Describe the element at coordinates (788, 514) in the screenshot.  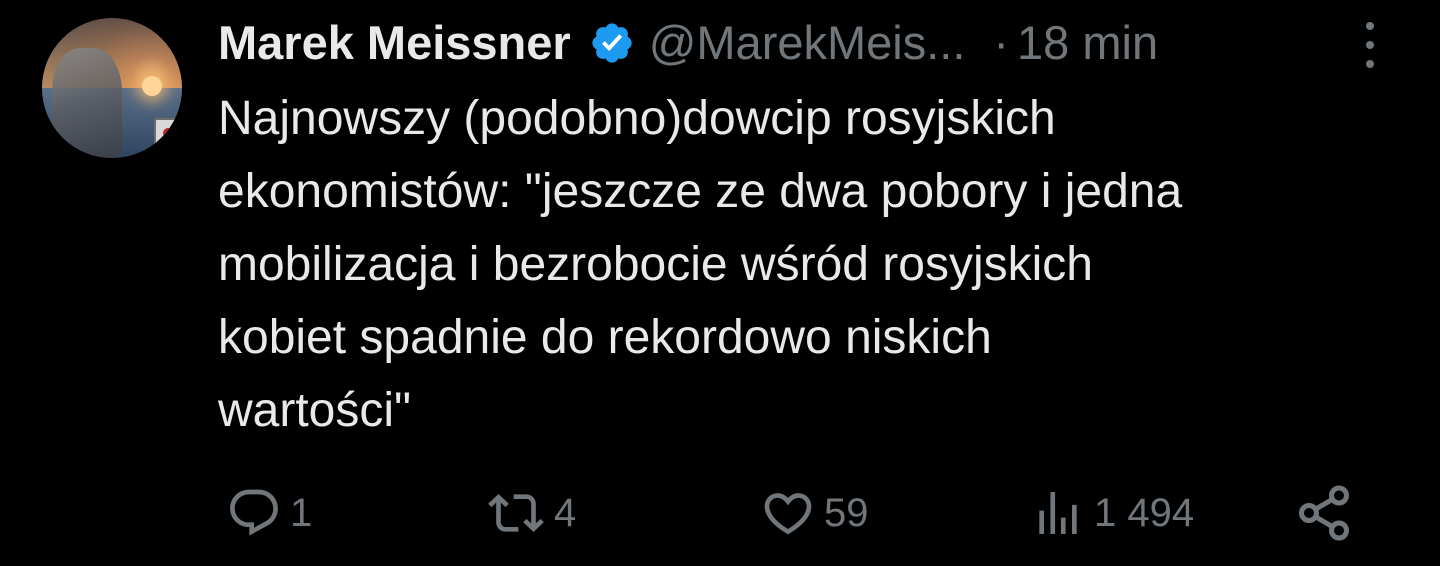
I see `like-icon` at that location.